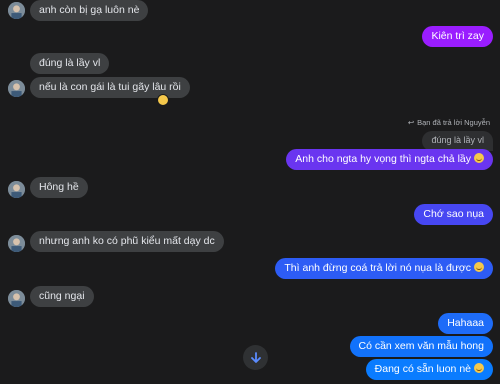  I want to click on message-bubble-outgoing: Chớ sao nụa, so click(453, 214).